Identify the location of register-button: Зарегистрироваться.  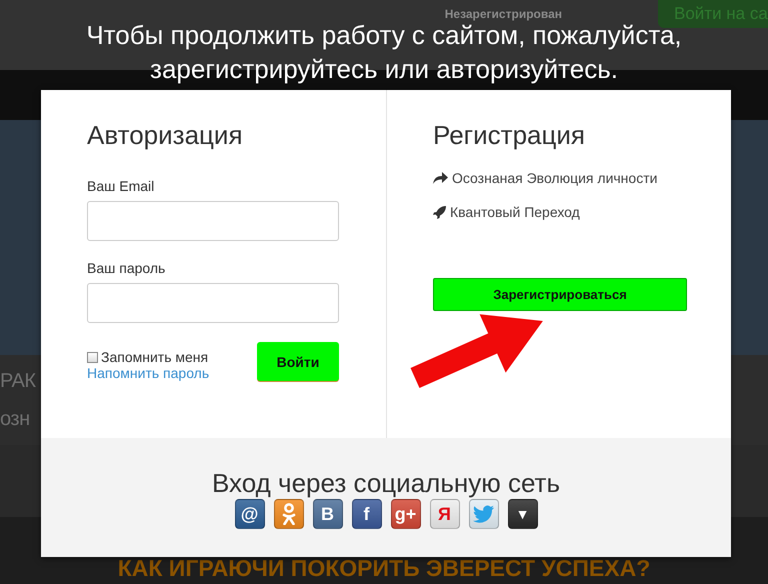
(560, 294).